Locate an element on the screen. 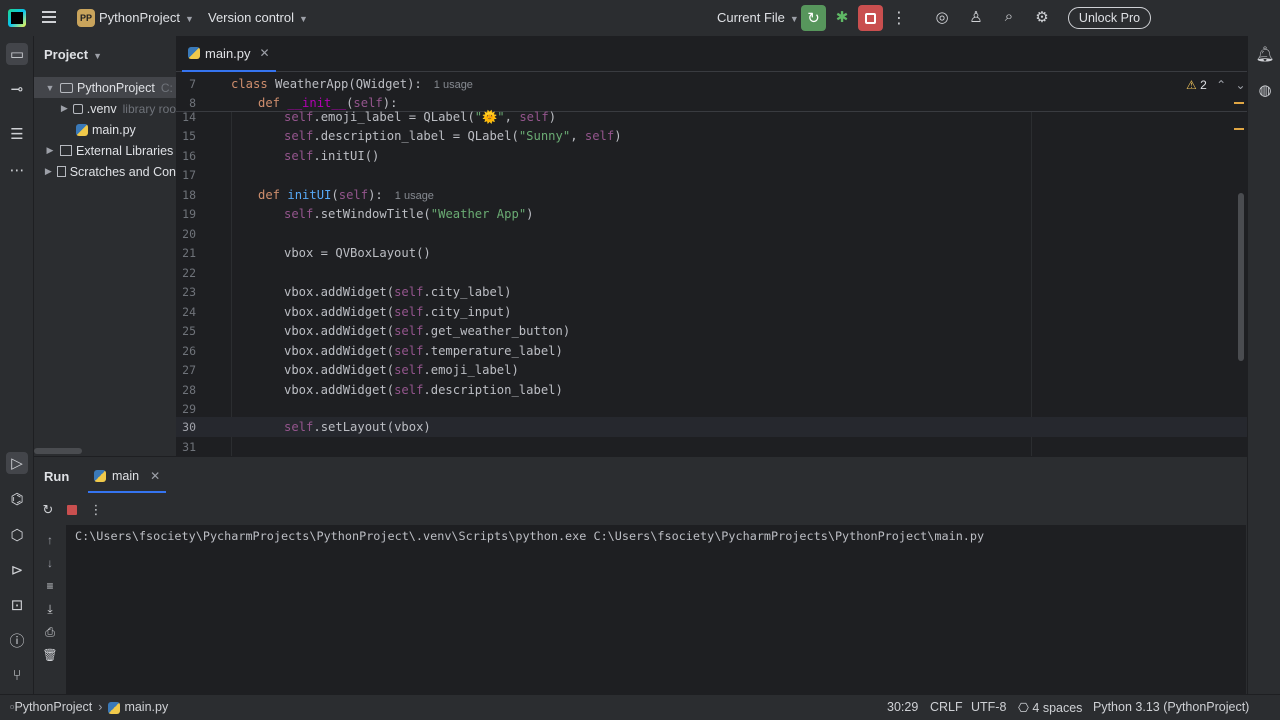 The height and width of the screenshot is (720, 1280). tab-main-py: main.py ✕ is located at coordinates (229, 54).